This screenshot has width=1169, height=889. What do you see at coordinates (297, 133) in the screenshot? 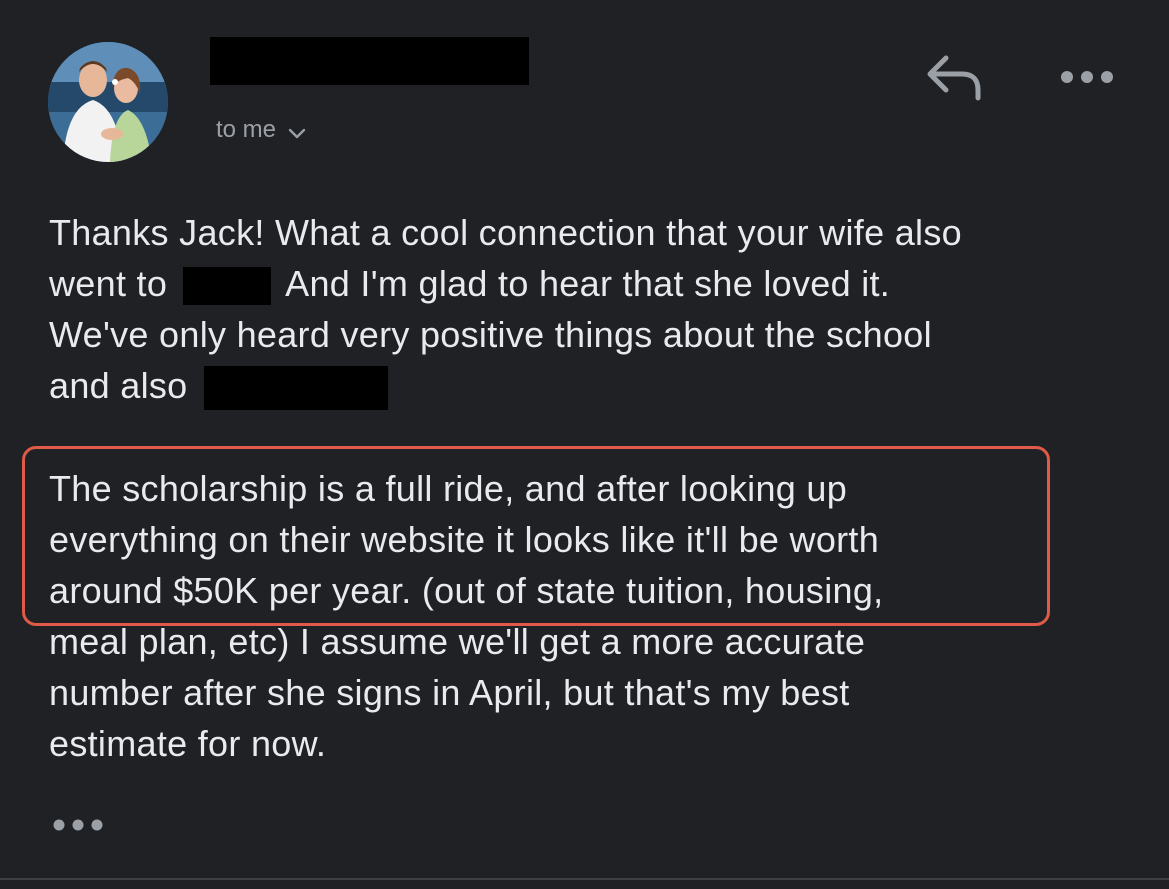
I see `chevron-down-icon` at bounding box center [297, 133].